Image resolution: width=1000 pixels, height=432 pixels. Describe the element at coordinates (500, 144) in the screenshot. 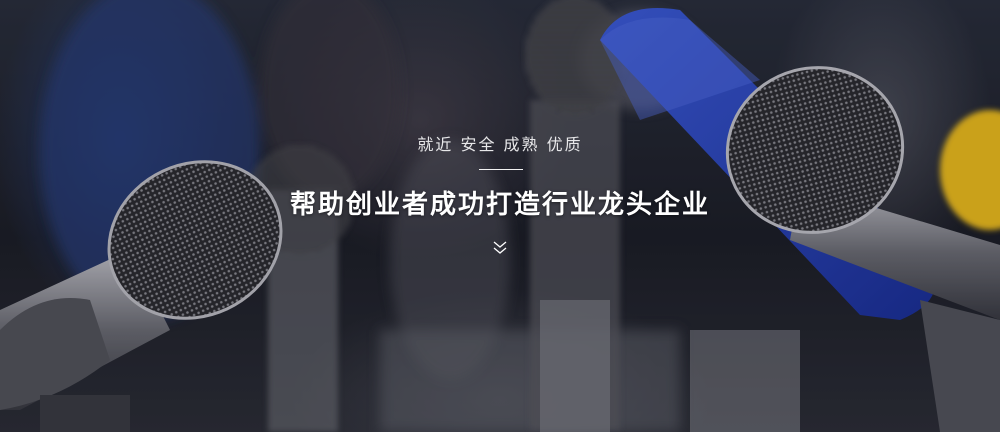

I see `tagline: 就近 安全 成熟 优质` at that location.